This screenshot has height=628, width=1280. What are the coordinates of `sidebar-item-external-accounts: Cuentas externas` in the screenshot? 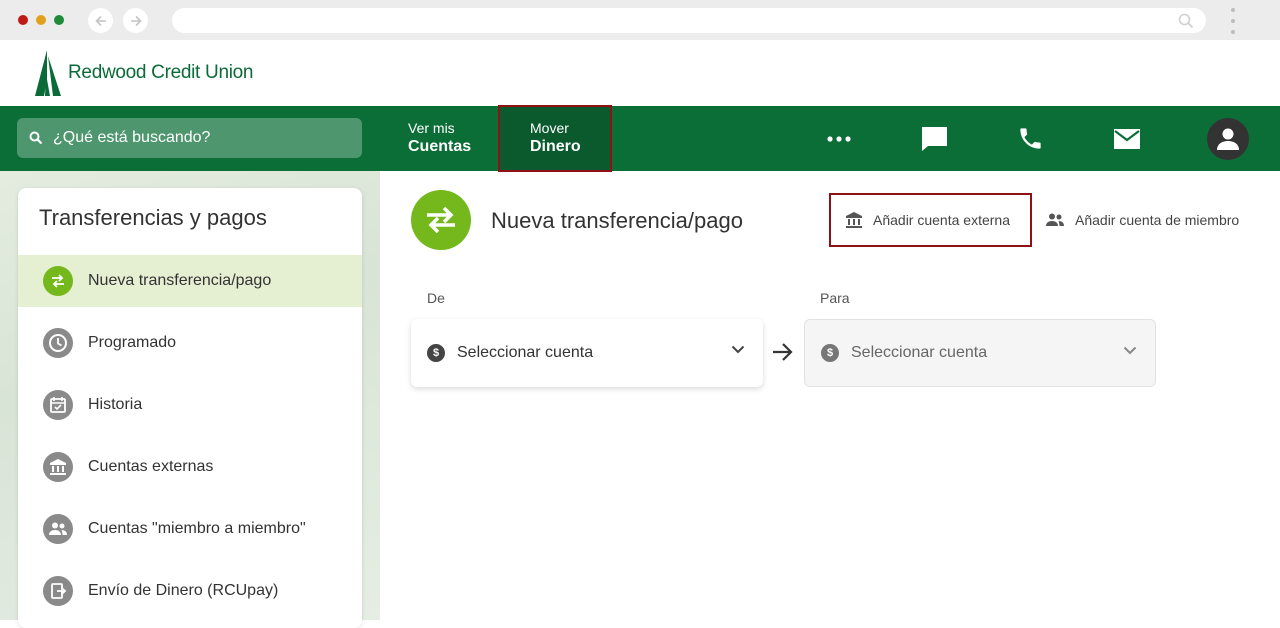 It's located at (190, 467).